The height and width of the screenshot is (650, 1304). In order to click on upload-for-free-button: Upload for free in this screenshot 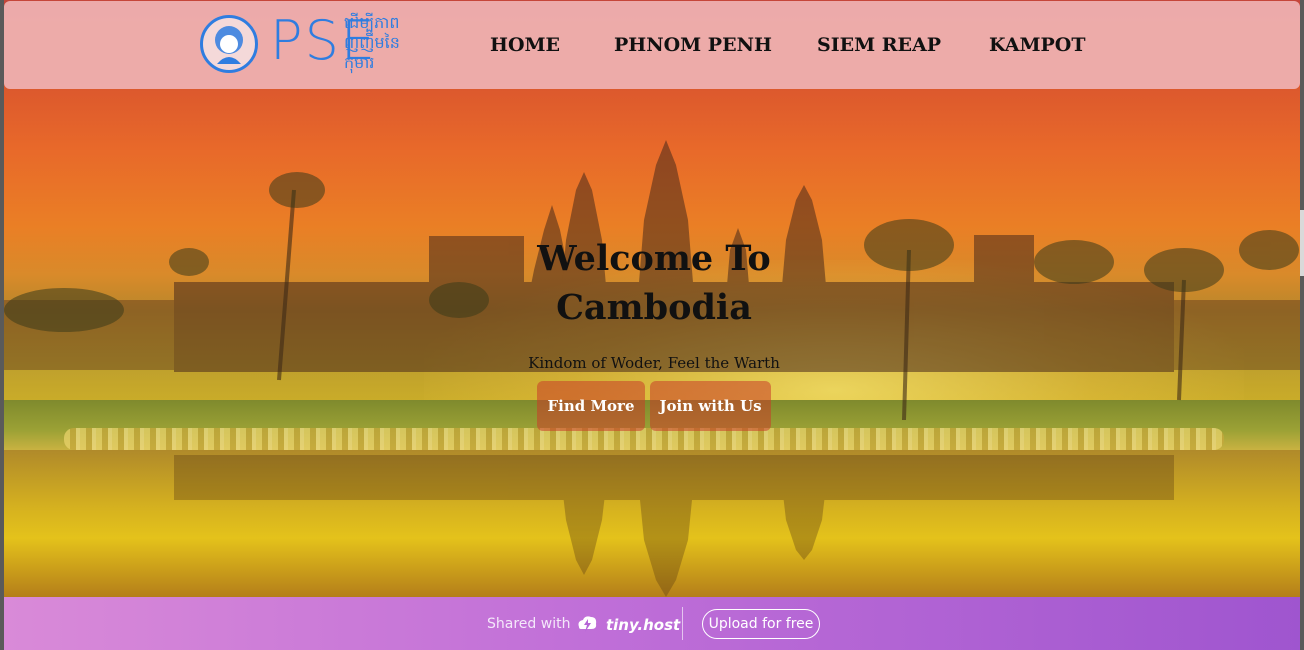, I will do `click(761, 624)`.